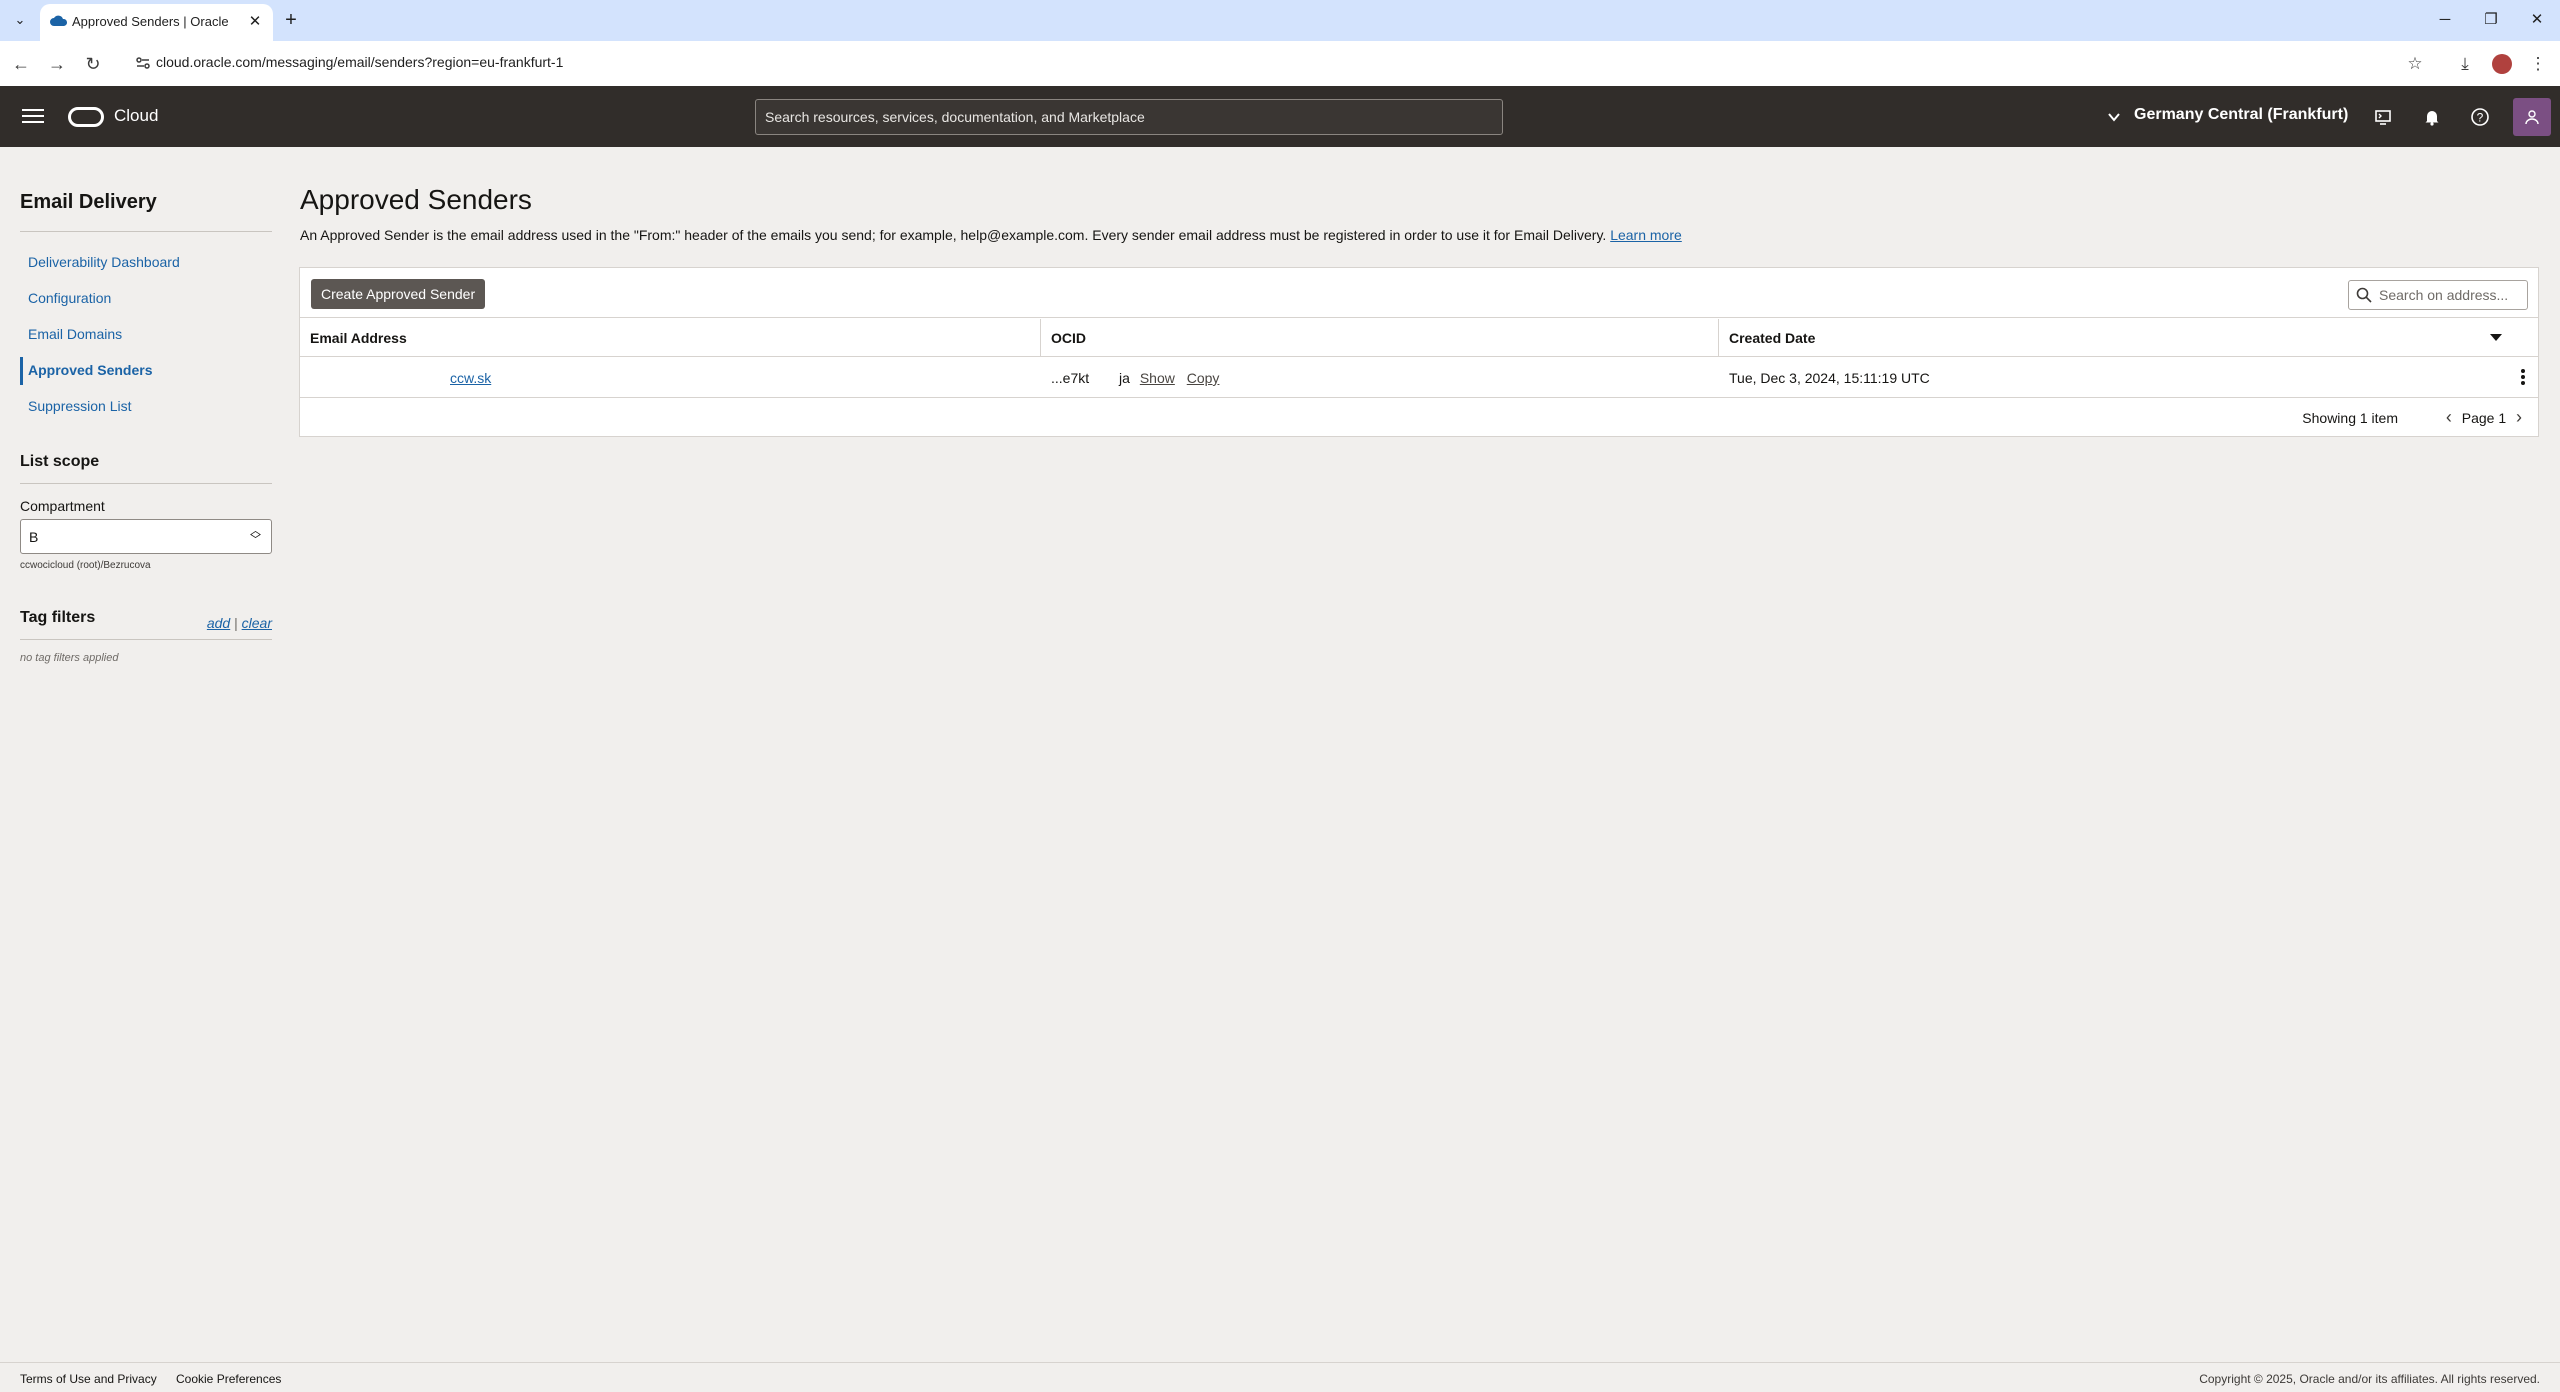 This screenshot has height=1392, width=2560. What do you see at coordinates (2445, 20) in the screenshot?
I see `minimize-icon: ─` at bounding box center [2445, 20].